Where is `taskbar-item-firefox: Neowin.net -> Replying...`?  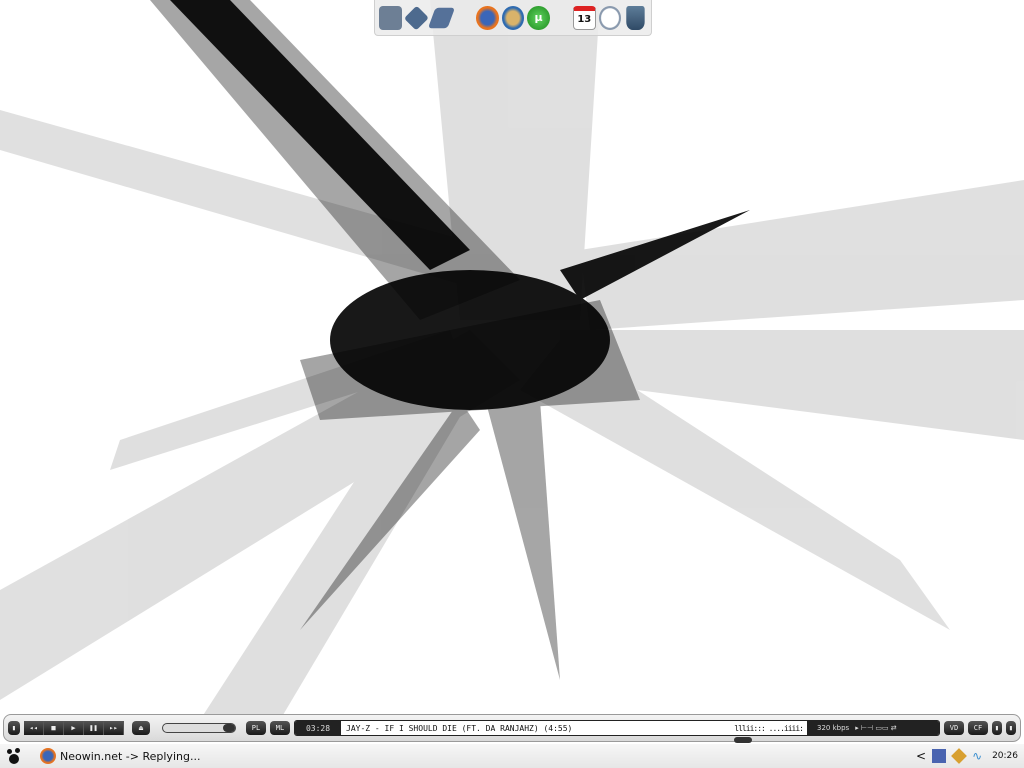 taskbar-item-firefox: Neowin.net -> Replying... is located at coordinates (120, 756).